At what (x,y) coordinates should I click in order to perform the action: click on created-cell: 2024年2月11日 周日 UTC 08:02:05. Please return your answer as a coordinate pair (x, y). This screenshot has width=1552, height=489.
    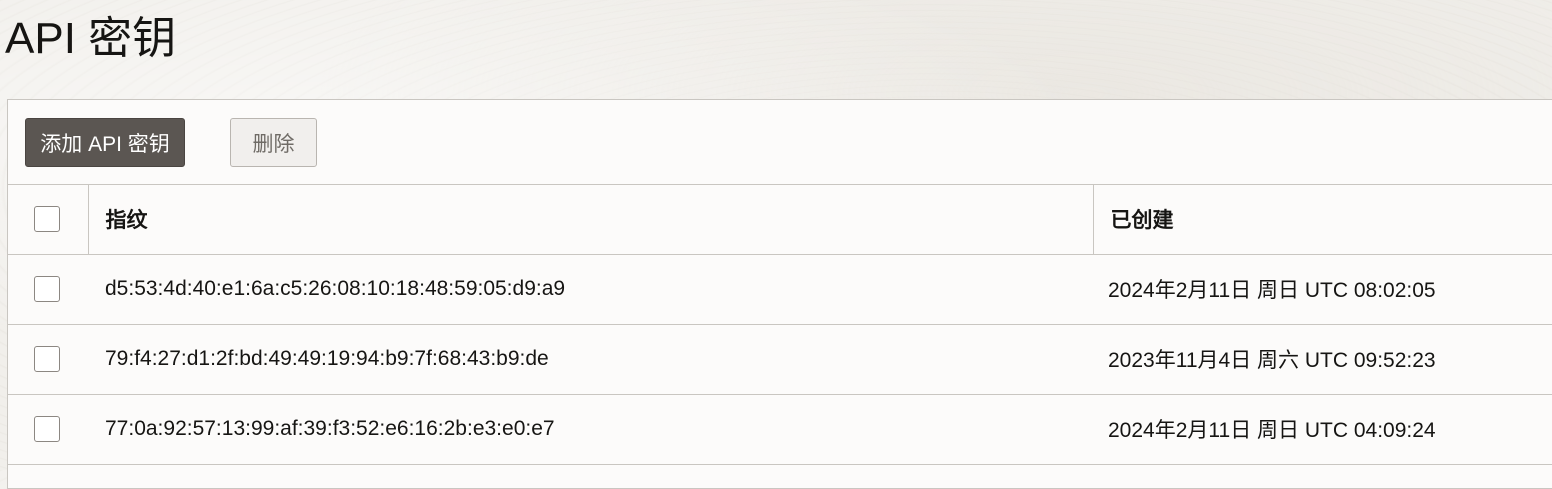
    Looking at the image, I should click on (1322, 289).